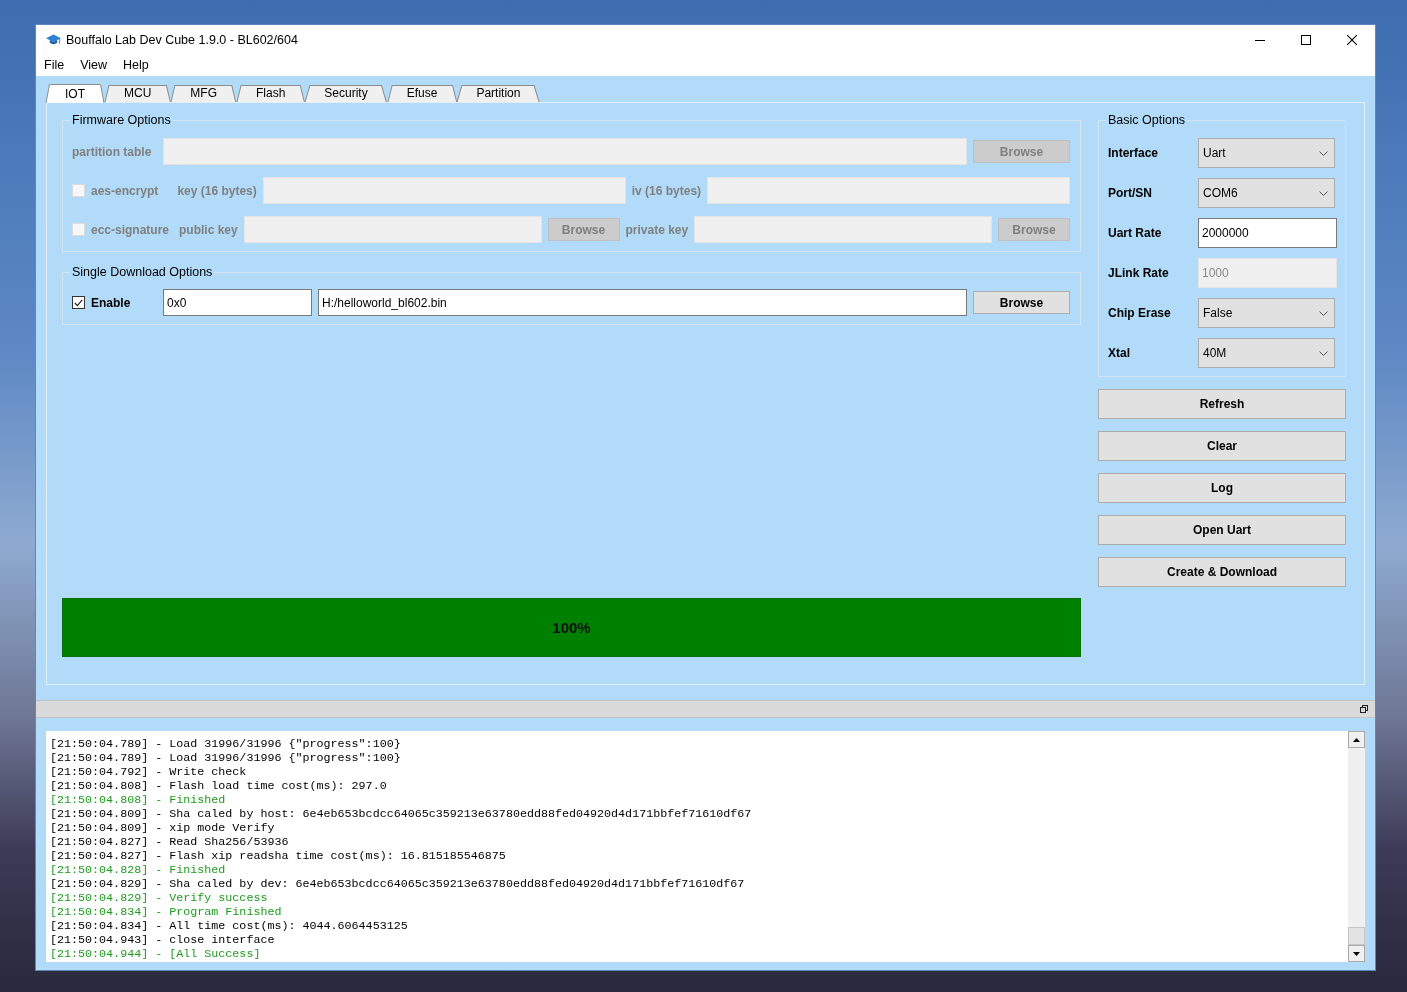 The height and width of the screenshot is (992, 1407). I want to click on key-label: key (16 bytes), so click(217, 191).